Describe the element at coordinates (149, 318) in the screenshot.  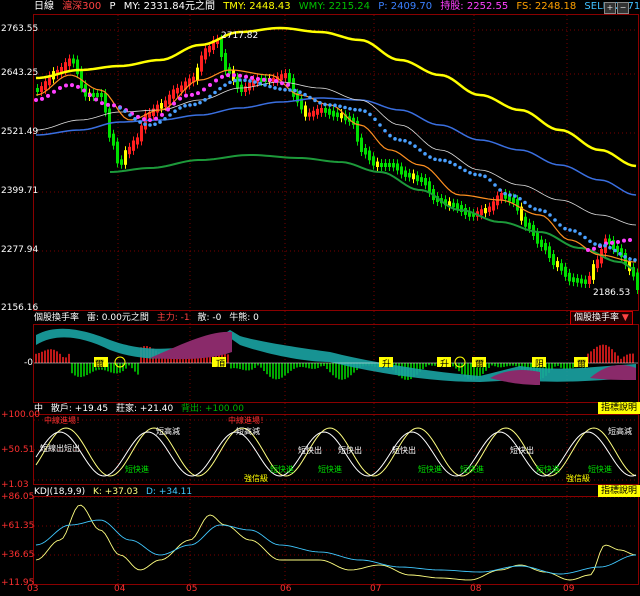
I see `turnover-header: 個股換手率 雷: 0.00元之間 主力: -1 散: -0 牛熊: 0` at that location.